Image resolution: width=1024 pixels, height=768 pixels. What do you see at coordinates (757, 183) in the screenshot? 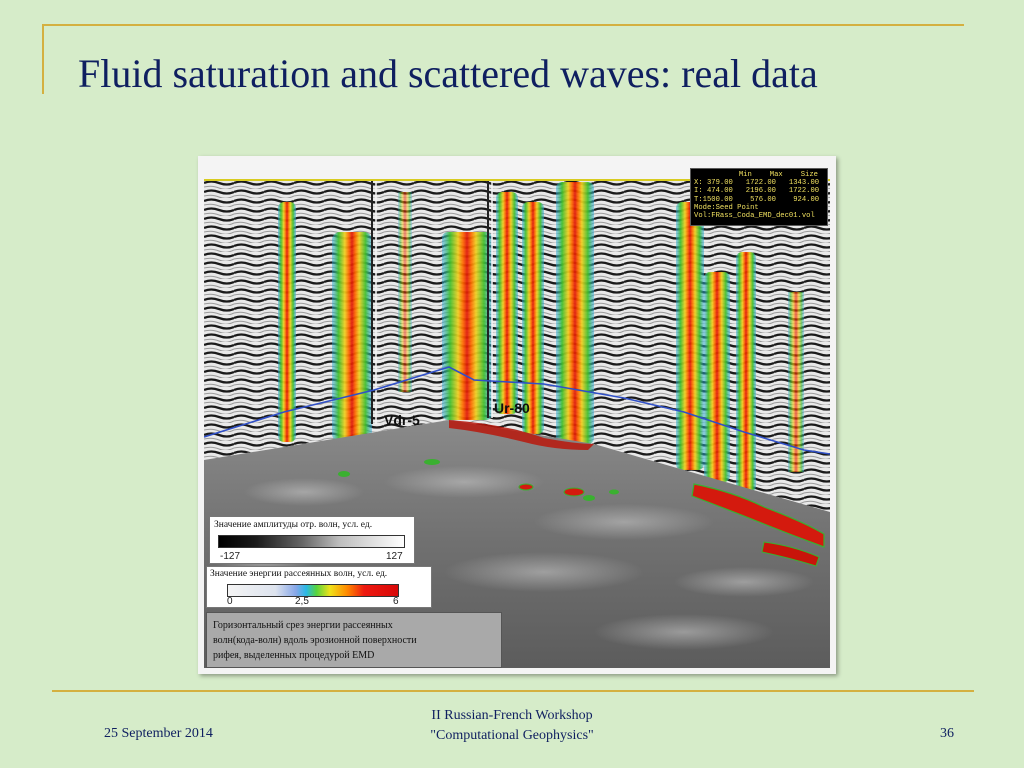
I see `info-row-x: X: 379.00 1722.00 1343.00` at bounding box center [757, 183].